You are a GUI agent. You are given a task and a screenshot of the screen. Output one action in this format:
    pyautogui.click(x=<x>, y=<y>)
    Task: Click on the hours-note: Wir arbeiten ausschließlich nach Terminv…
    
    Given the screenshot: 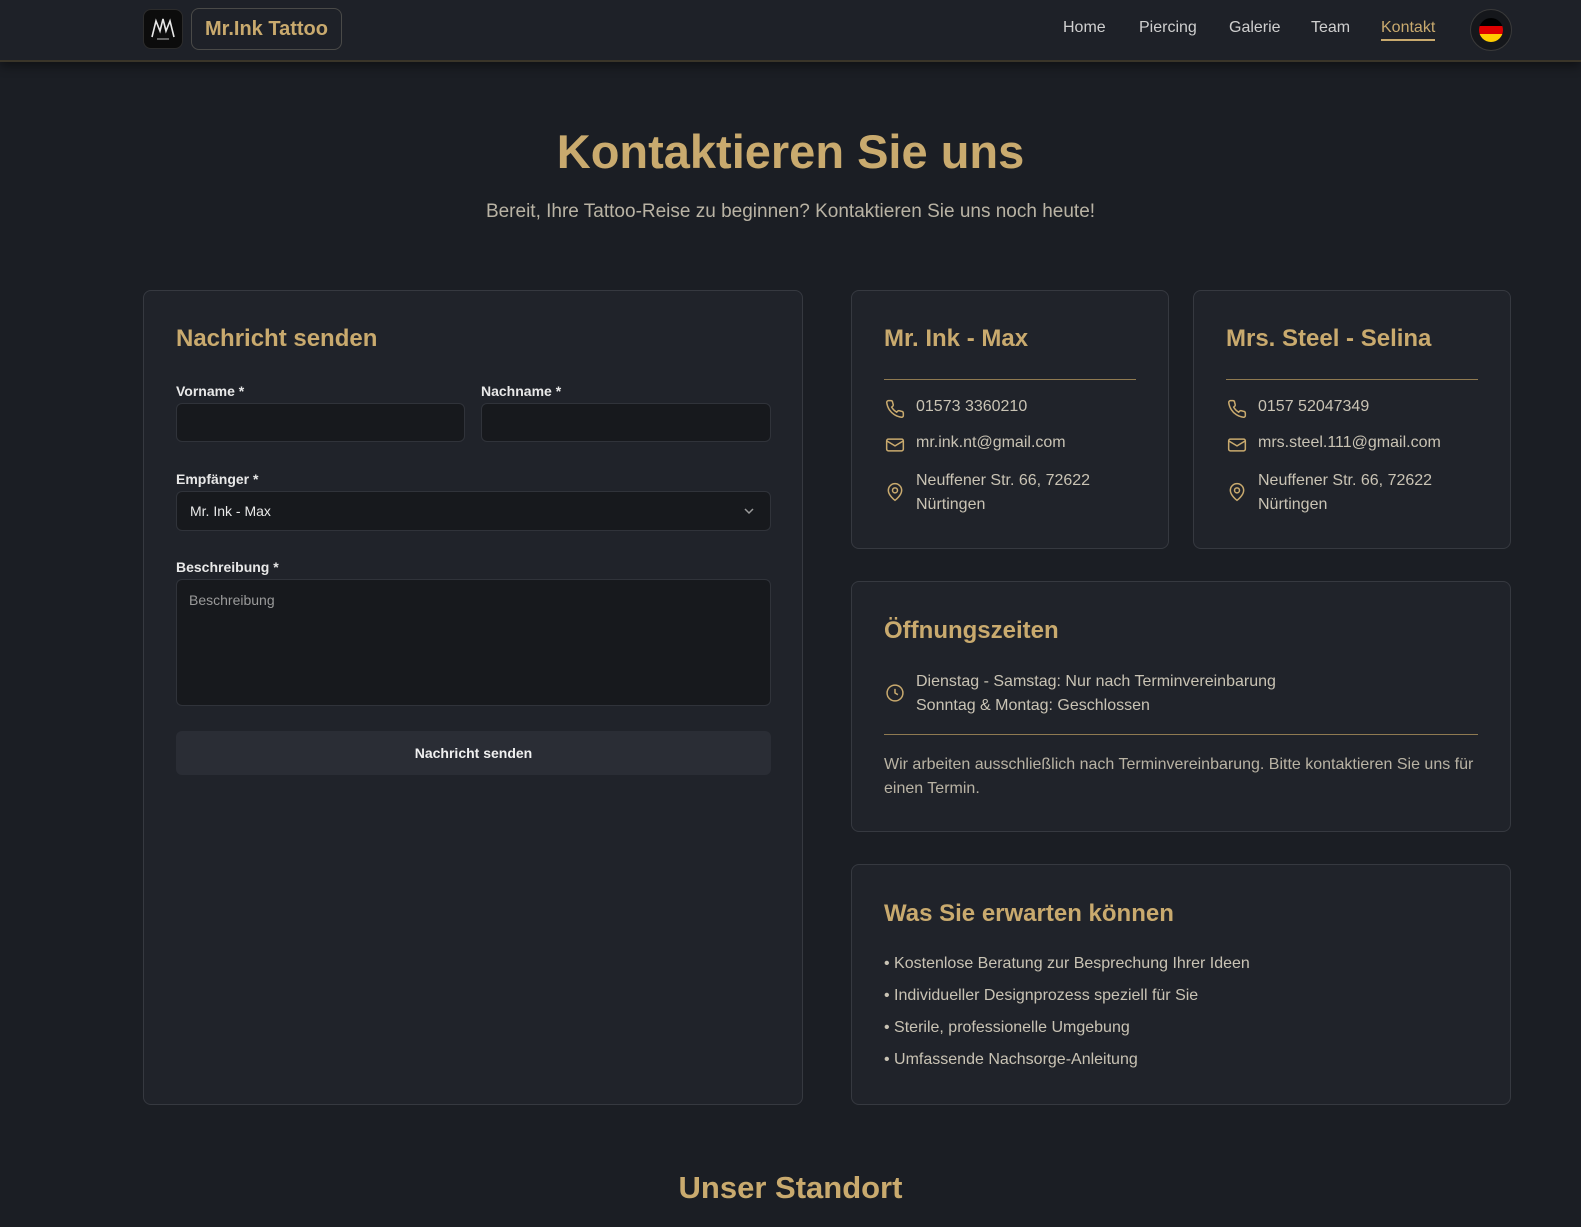 What is the action you would take?
    pyautogui.click(x=1179, y=776)
    